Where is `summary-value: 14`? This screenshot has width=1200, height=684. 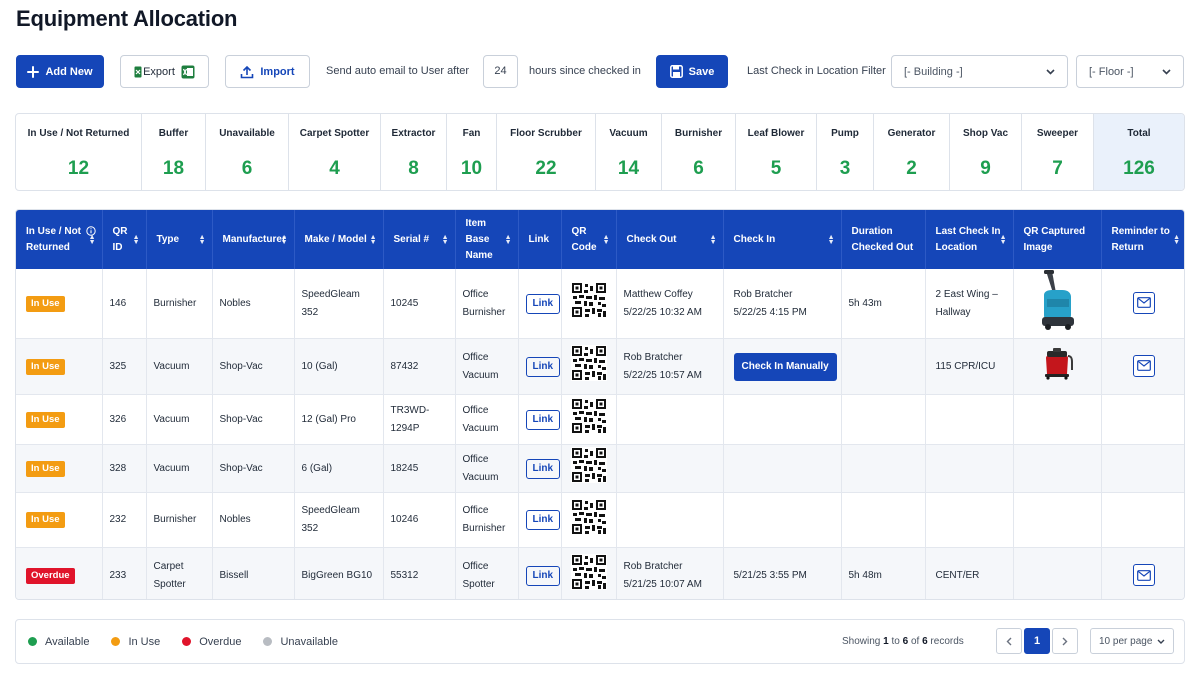
summary-value: 14 is located at coordinates (628, 168).